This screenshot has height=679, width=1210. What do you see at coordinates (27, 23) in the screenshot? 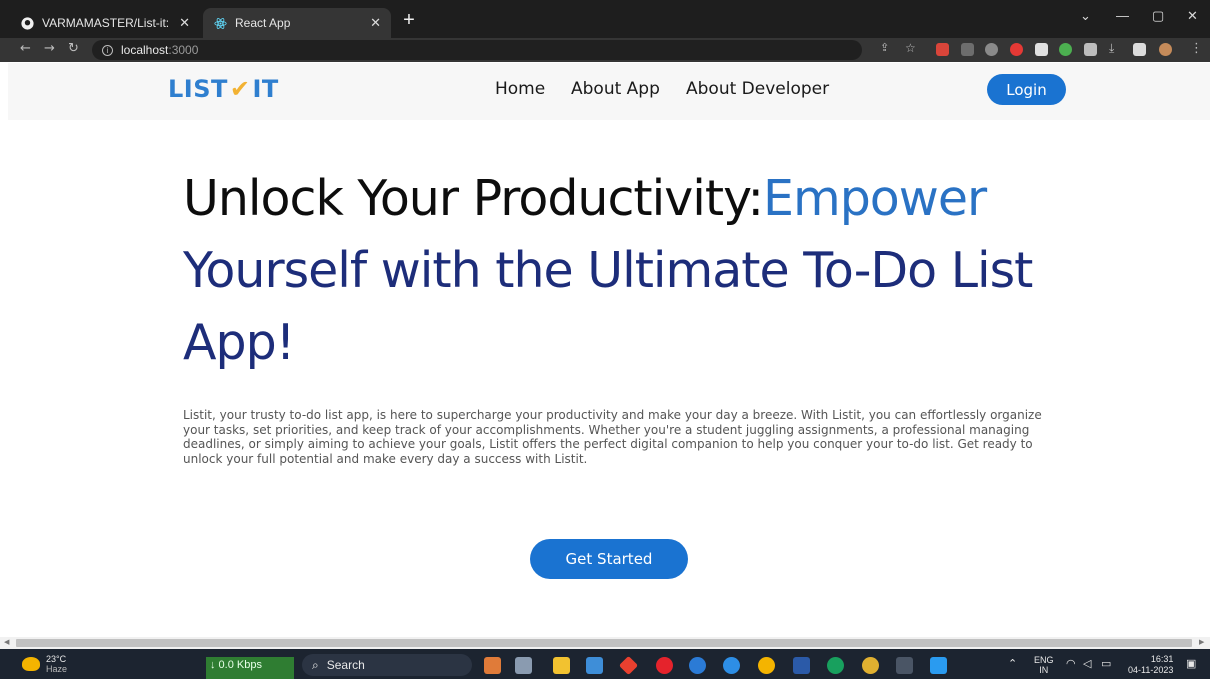
I see `github-icon` at bounding box center [27, 23].